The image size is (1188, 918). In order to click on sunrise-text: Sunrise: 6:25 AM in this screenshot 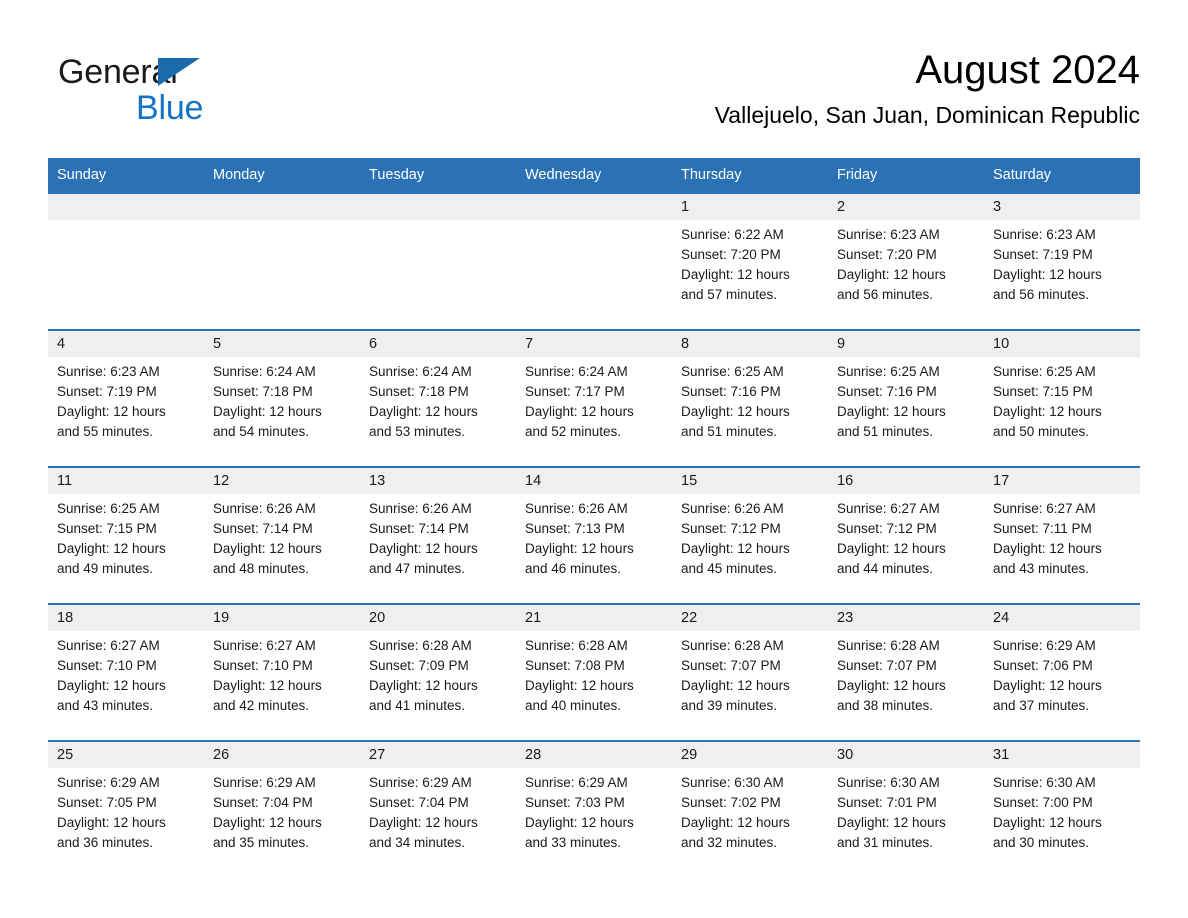, I will do `click(1044, 371)`.